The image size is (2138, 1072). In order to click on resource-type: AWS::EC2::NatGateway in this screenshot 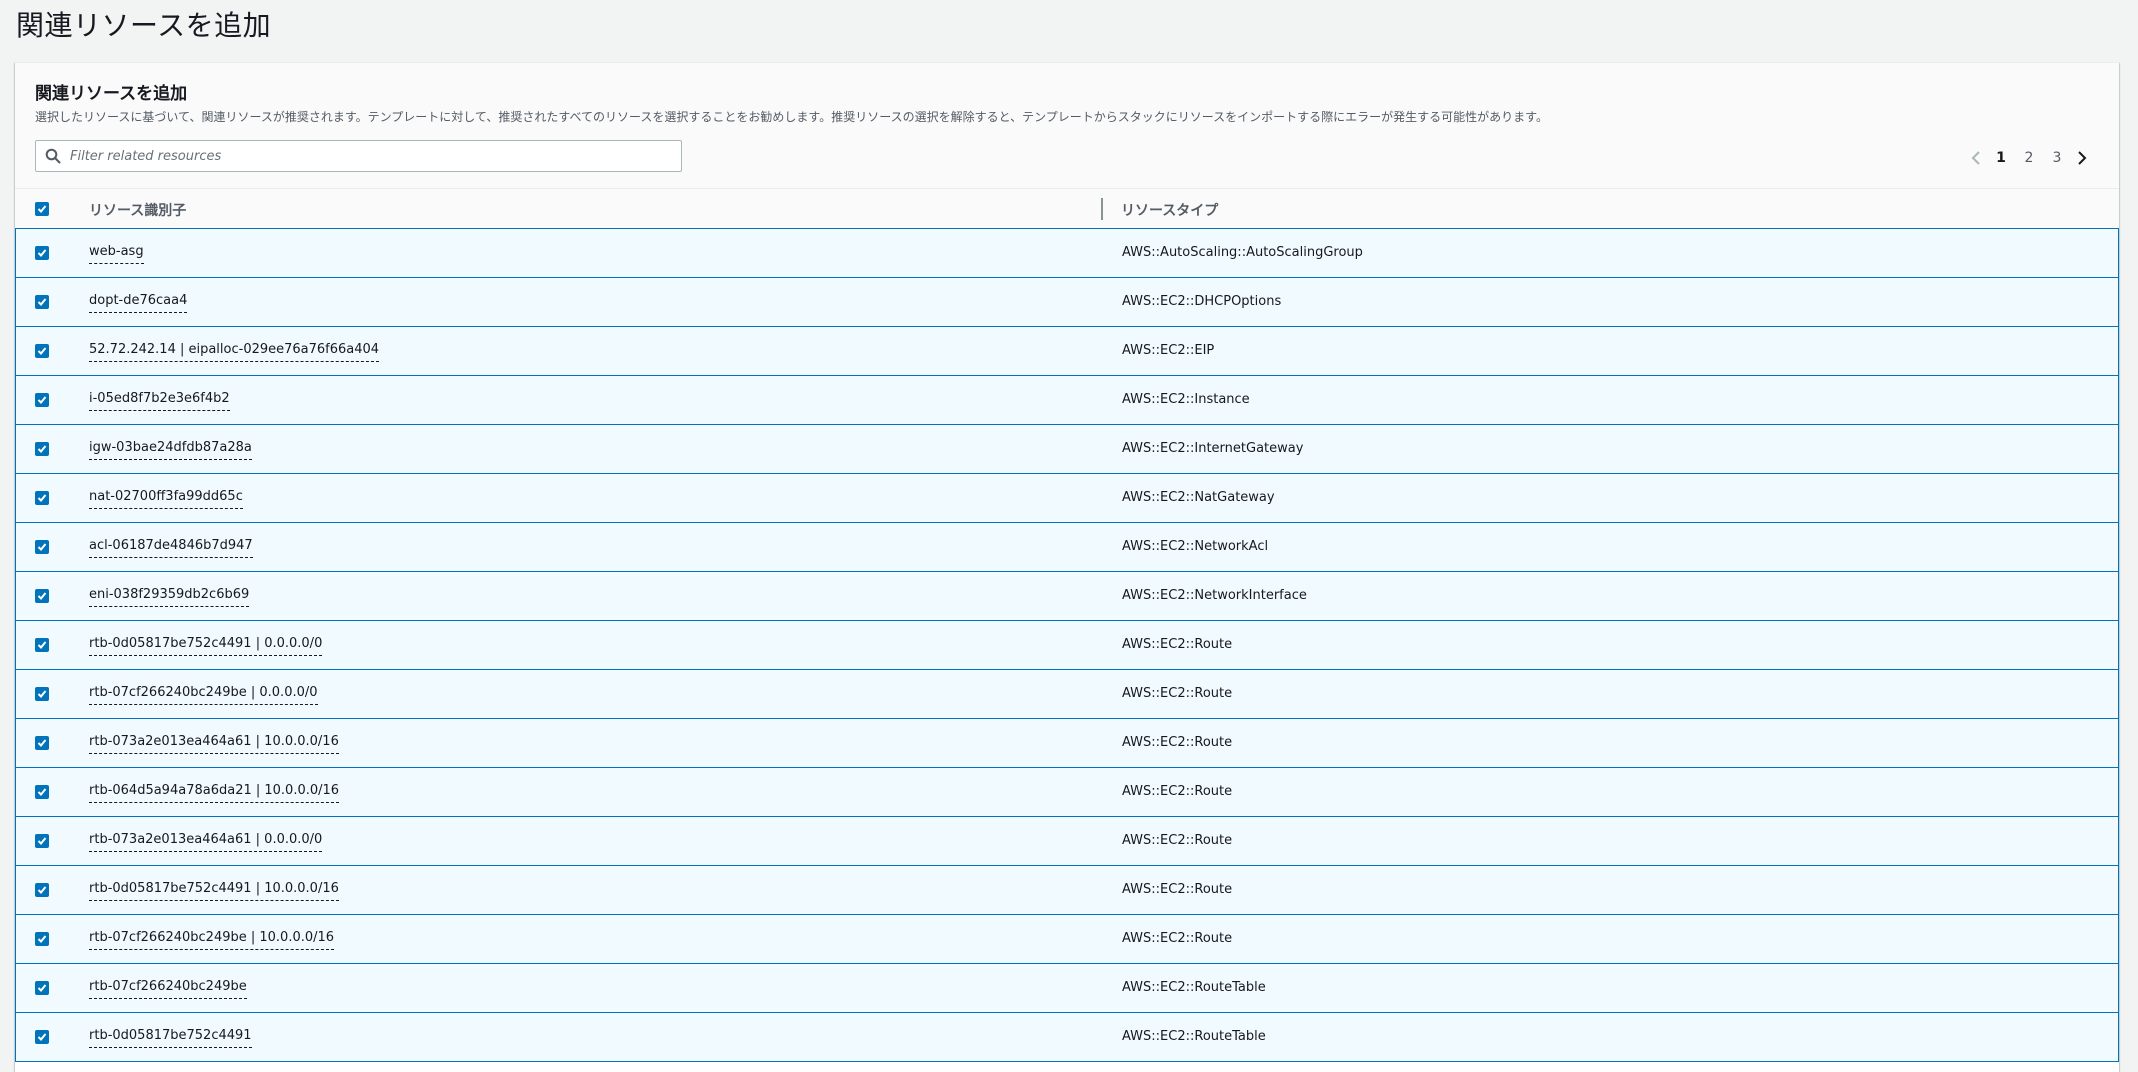, I will do `click(1198, 497)`.